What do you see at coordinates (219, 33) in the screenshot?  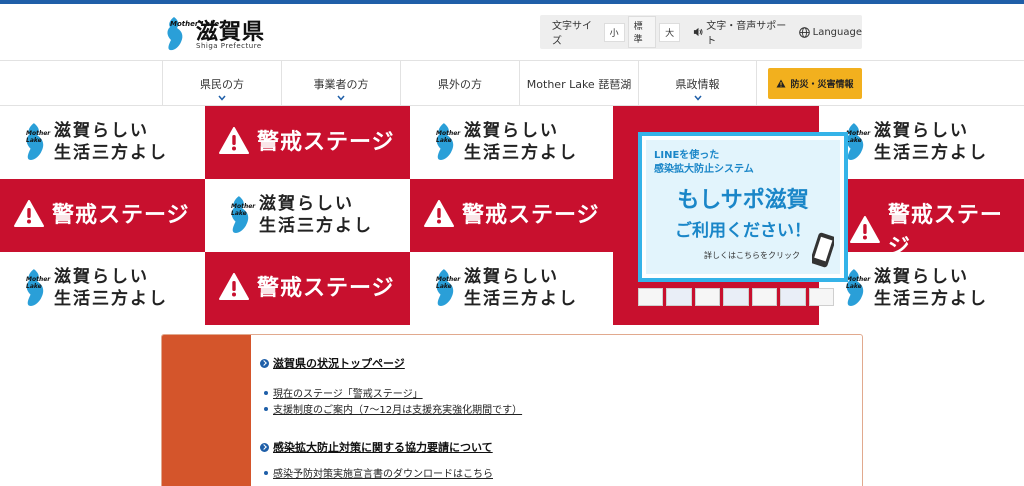 I see `site-logo: Mother Lake 滋賀県 Shiga Prefecture` at bounding box center [219, 33].